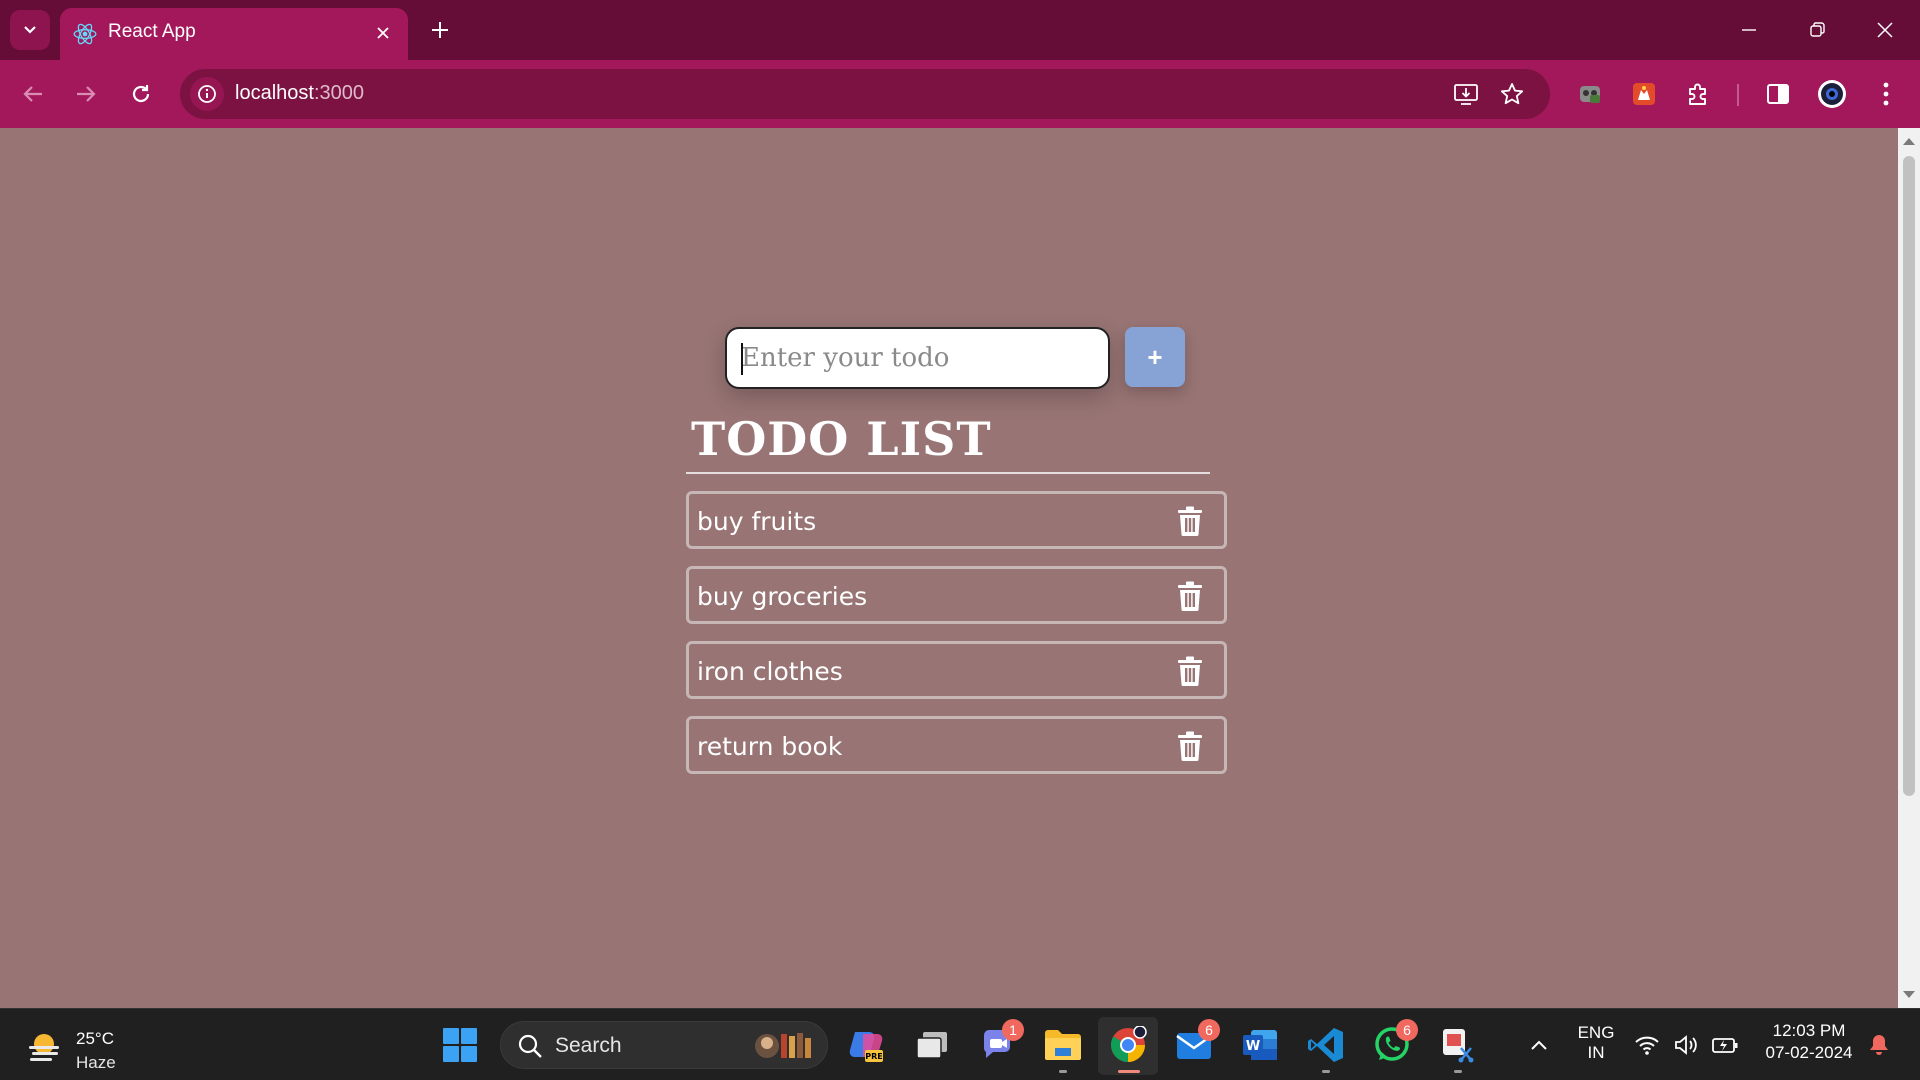 The height and width of the screenshot is (1080, 1920). I want to click on windows-icon, so click(460, 1045).